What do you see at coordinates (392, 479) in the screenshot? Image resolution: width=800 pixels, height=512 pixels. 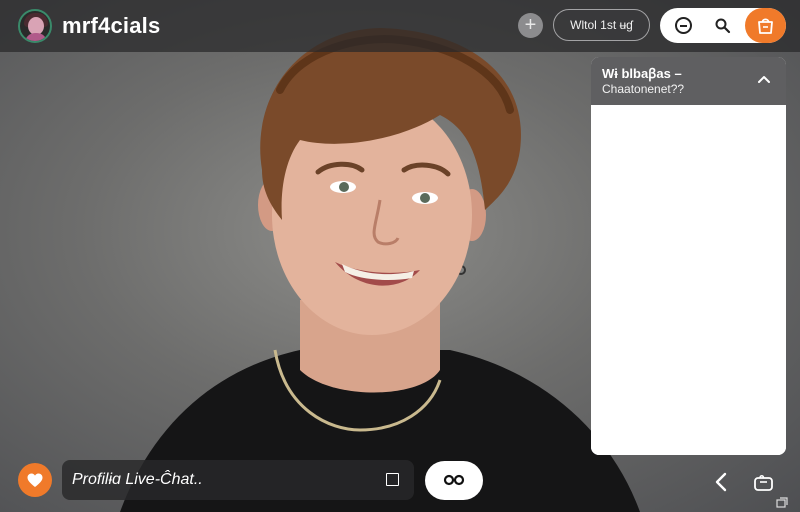 I see `square-icon` at bounding box center [392, 479].